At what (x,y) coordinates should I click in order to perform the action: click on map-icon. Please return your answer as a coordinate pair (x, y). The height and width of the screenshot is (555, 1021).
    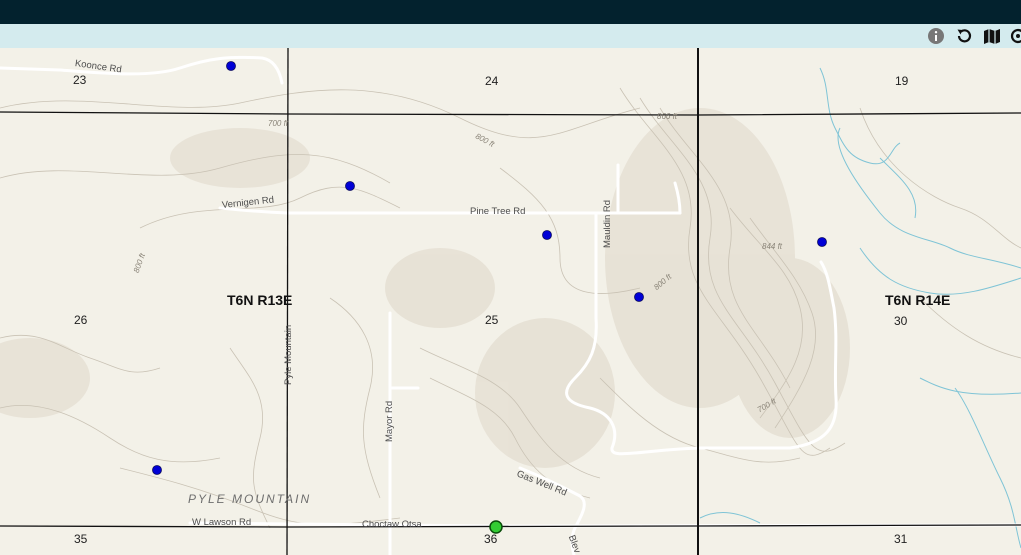
    Looking at the image, I should click on (992, 36).